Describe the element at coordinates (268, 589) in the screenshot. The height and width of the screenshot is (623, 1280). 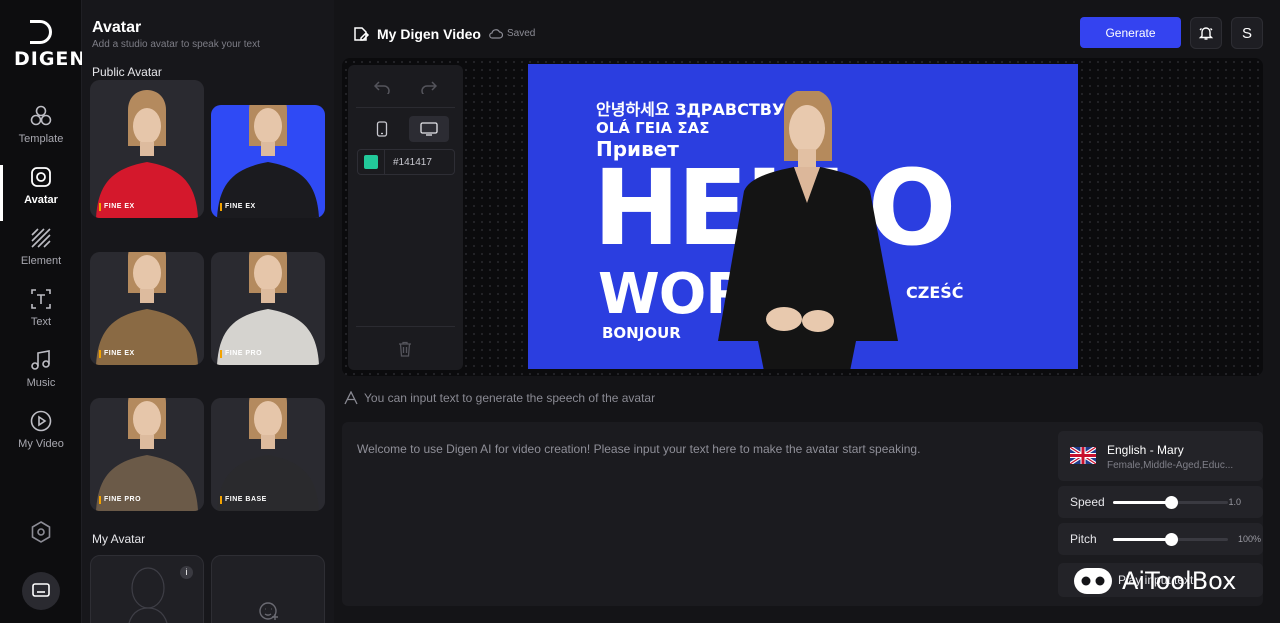
I see `add-avatar-card` at that location.